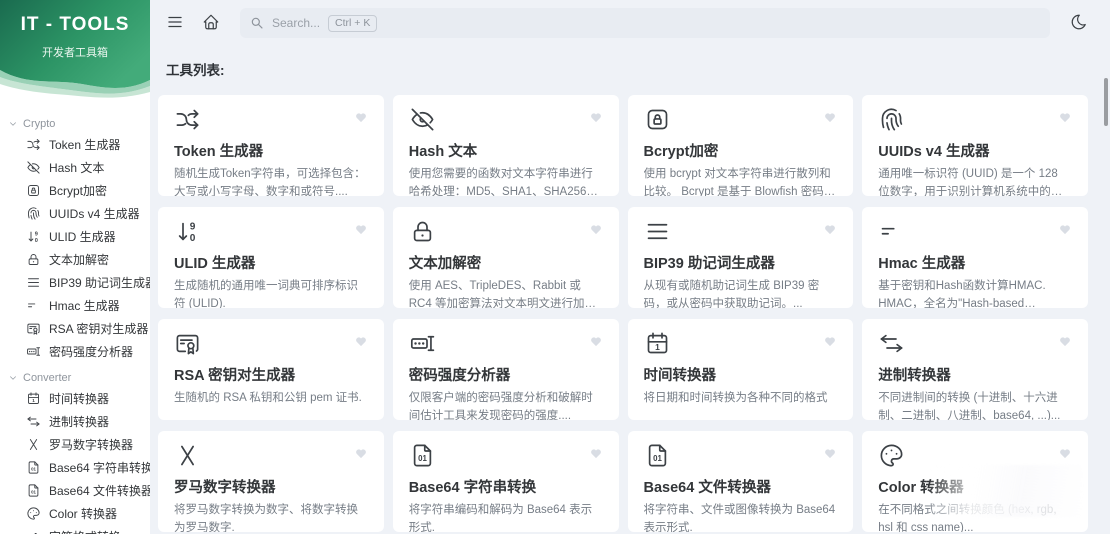  Describe the element at coordinates (75, 24) in the screenshot. I see `app-title: IT - TOOLS` at that location.